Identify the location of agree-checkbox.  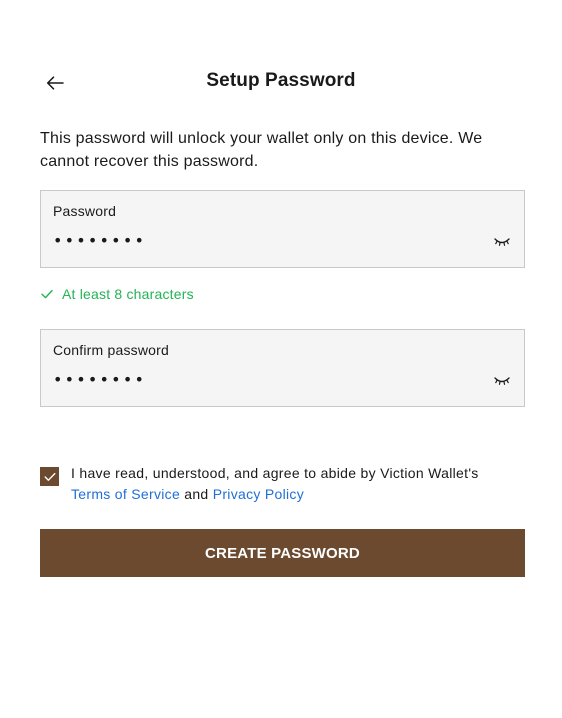
(49, 476).